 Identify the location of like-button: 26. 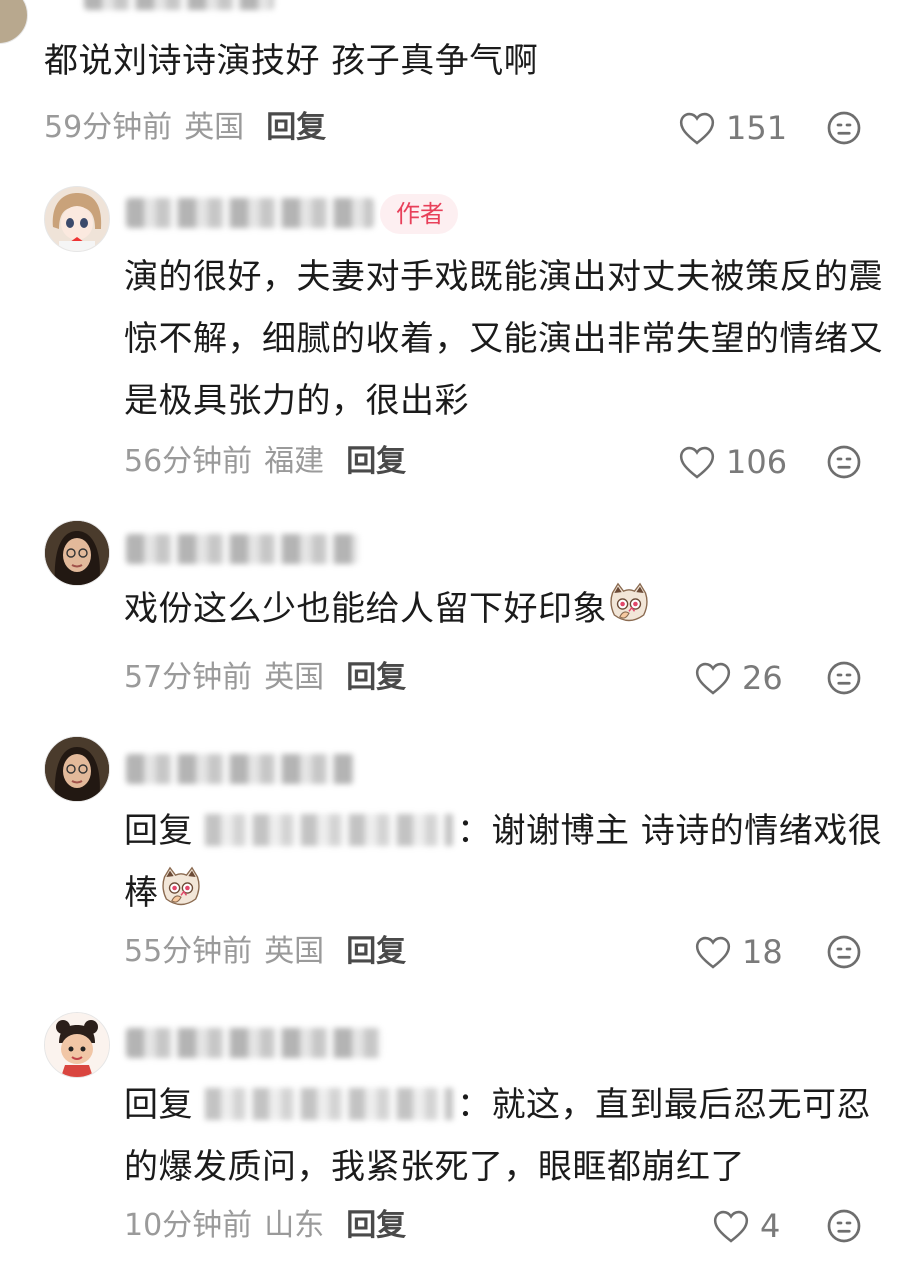
(738, 678).